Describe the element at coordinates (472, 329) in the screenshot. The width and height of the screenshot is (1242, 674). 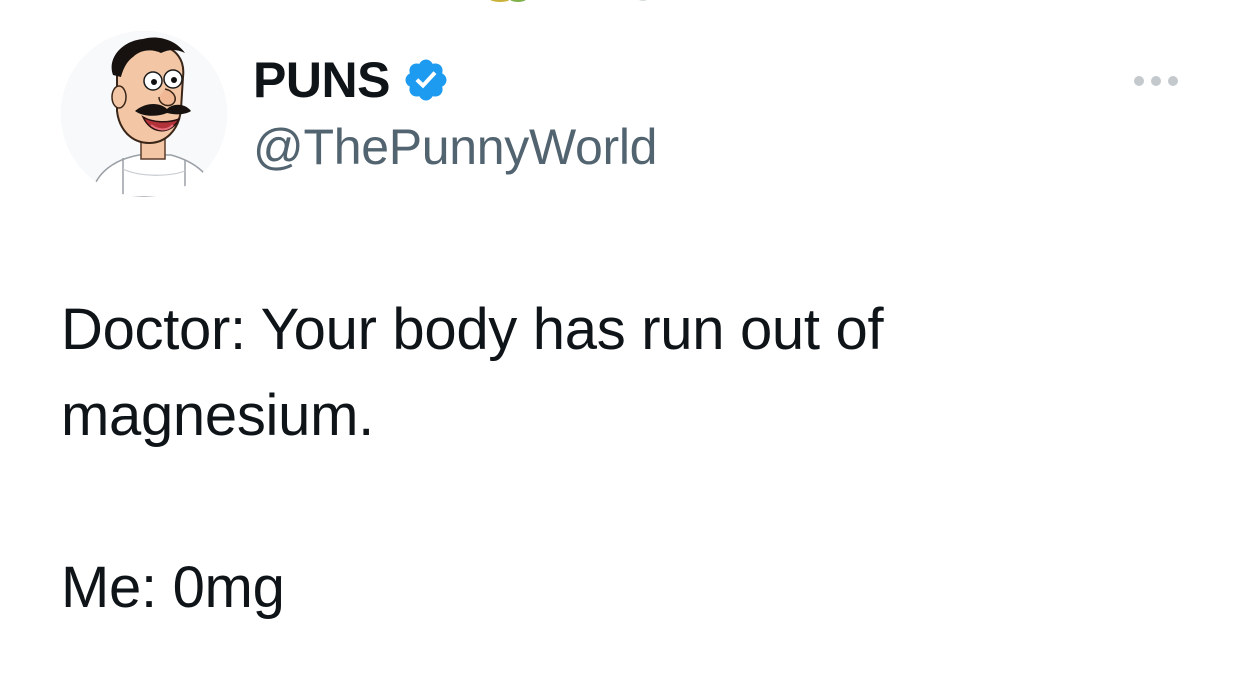
I see `tweet-line: Doctor: Your body has run out of` at that location.